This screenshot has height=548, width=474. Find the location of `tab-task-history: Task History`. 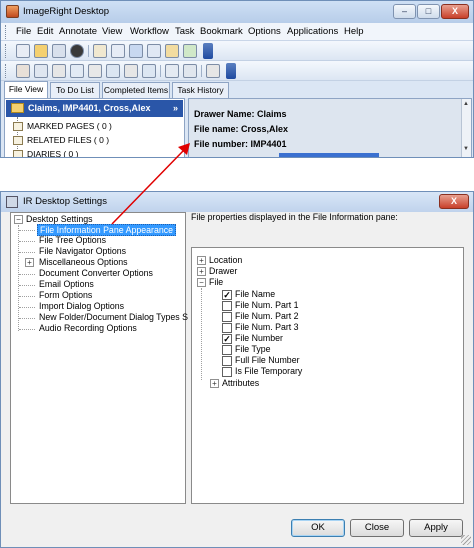

tab-task-history: Task History is located at coordinates (200, 90).